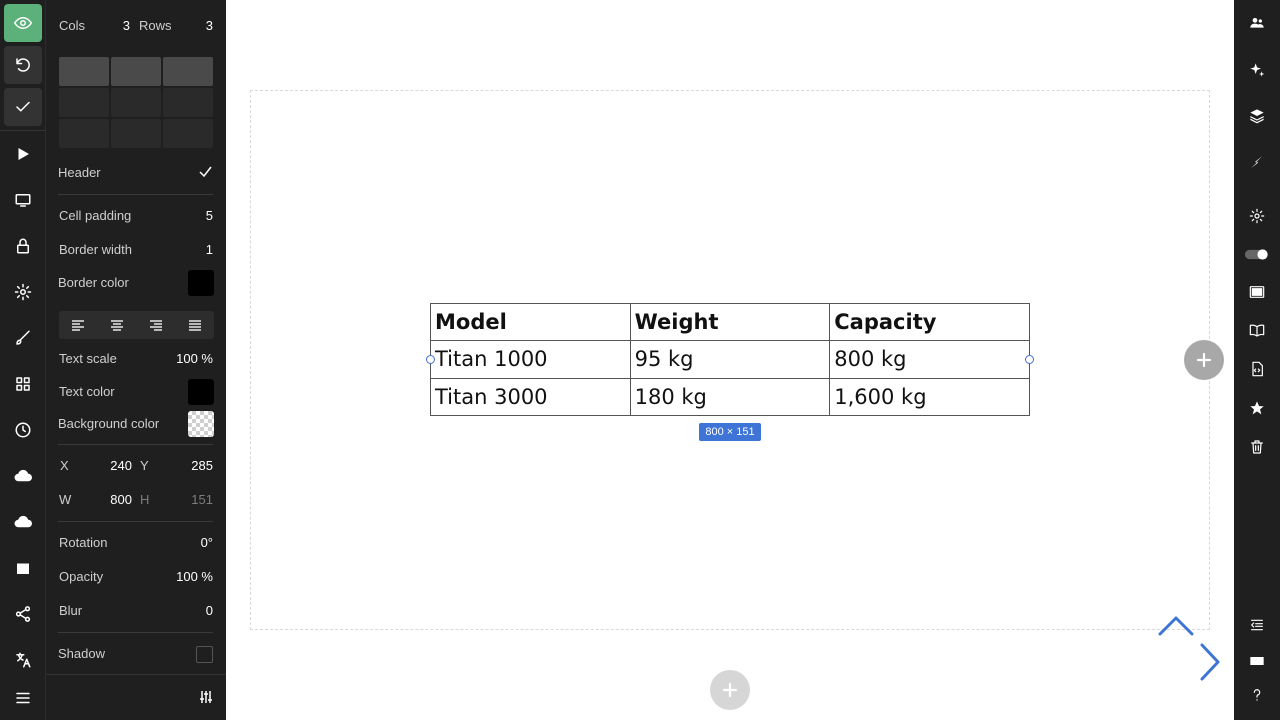 The height and width of the screenshot is (720, 1280). Describe the element at coordinates (194, 610) in the screenshot. I see `blur-input: 0` at that location.